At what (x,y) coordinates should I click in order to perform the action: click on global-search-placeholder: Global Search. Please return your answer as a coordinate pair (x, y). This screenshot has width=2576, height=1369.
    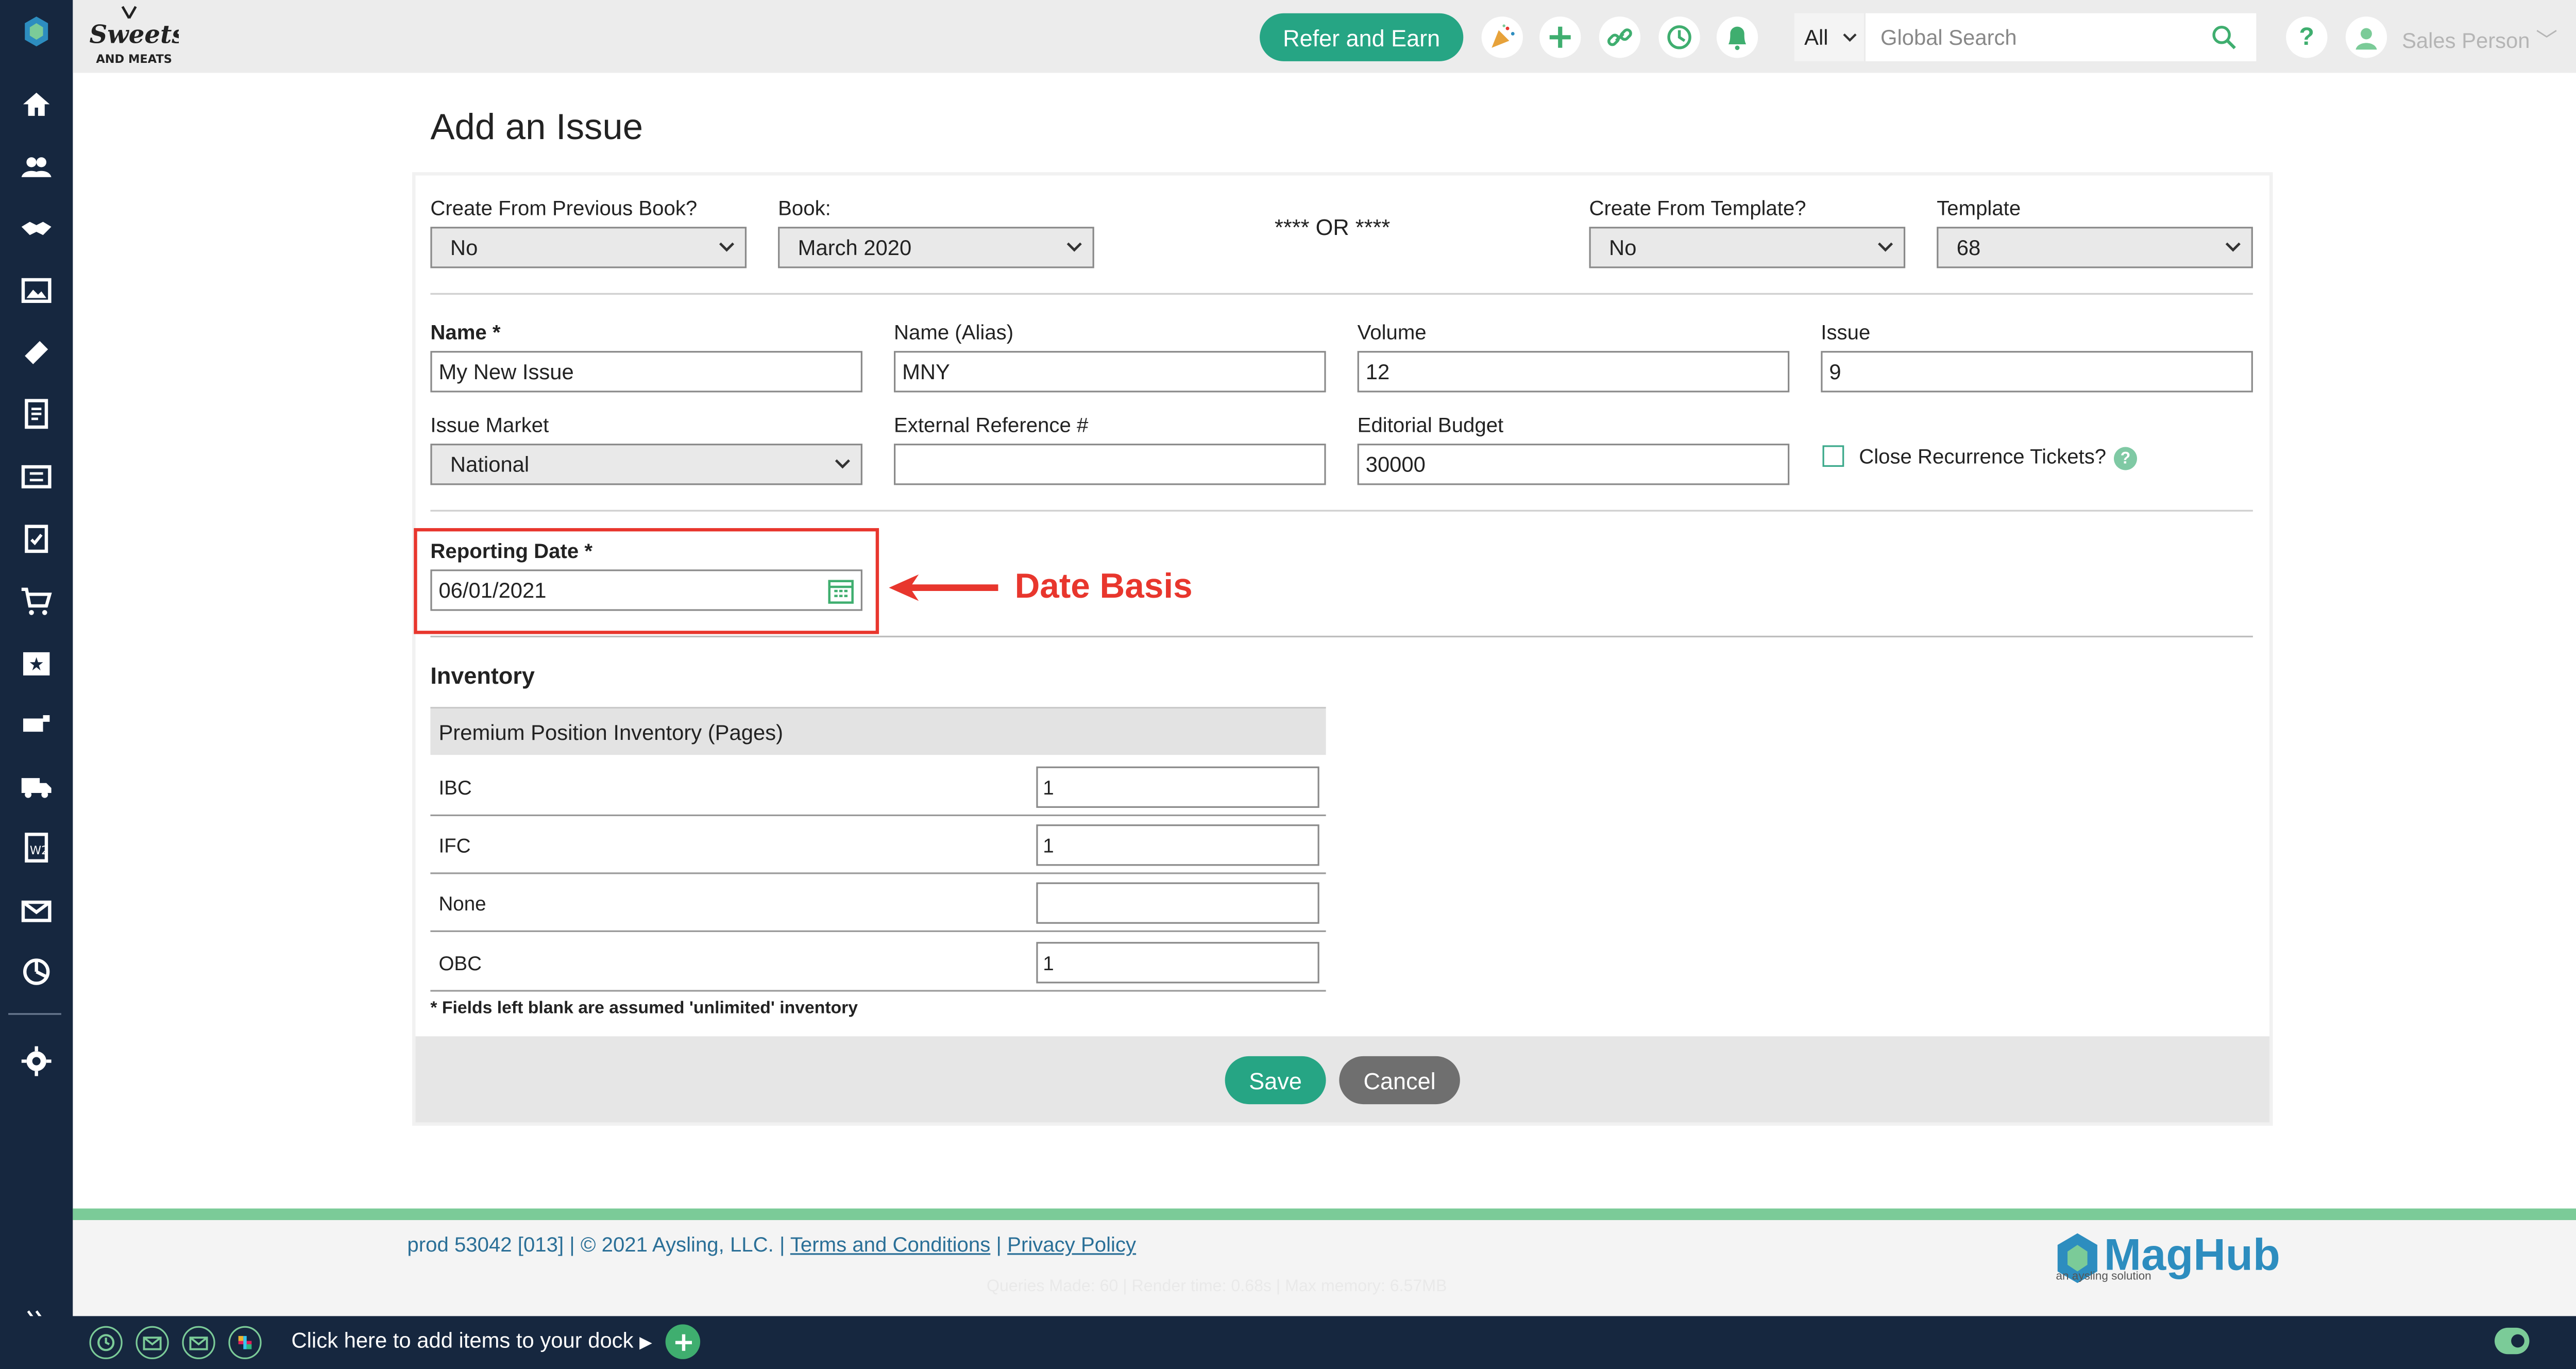
    Looking at the image, I should click on (1948, 37).